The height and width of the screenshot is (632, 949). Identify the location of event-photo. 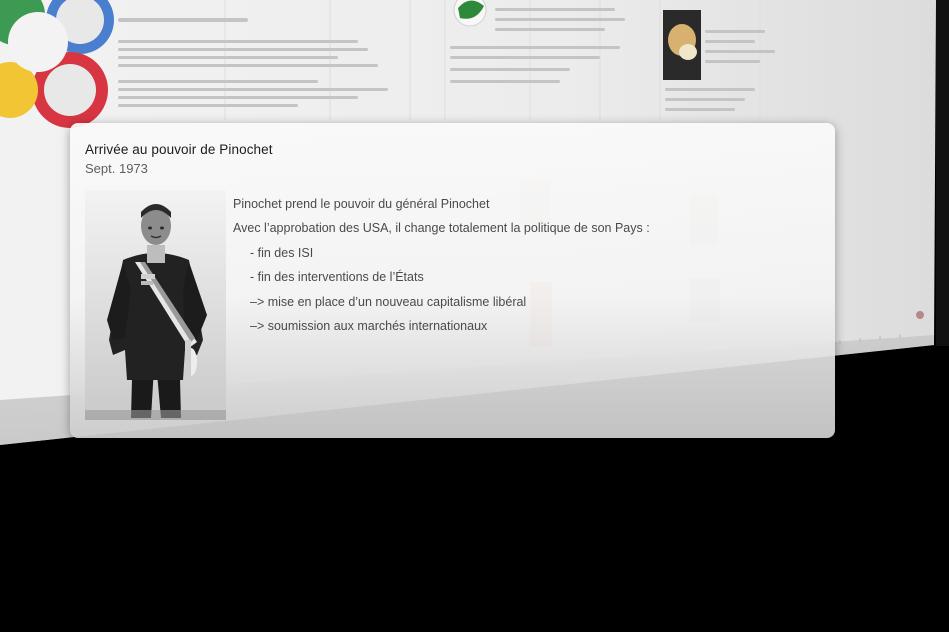
(155, 305).